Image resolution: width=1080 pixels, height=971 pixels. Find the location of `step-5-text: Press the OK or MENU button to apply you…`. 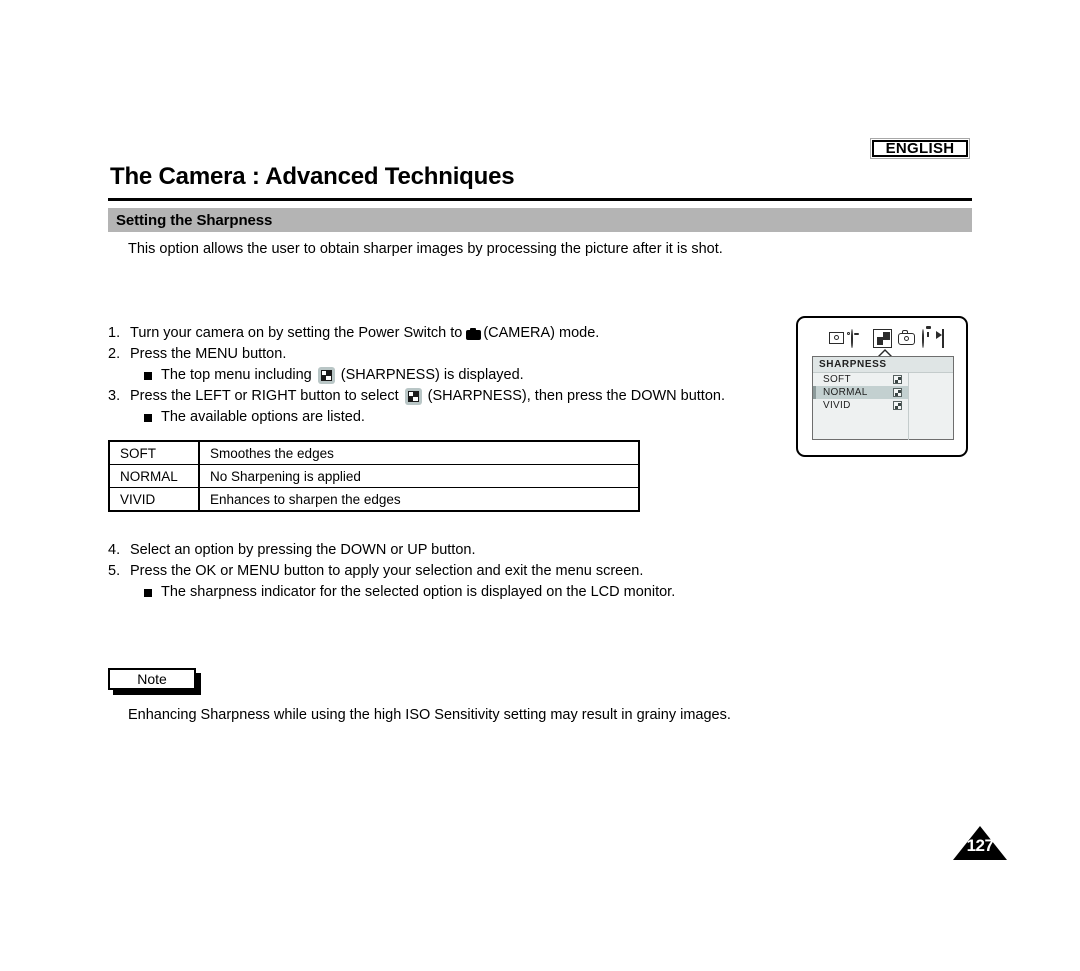

step-5-text: Press the OK or MENU button to apply you… is located at coordinates (387, 571).